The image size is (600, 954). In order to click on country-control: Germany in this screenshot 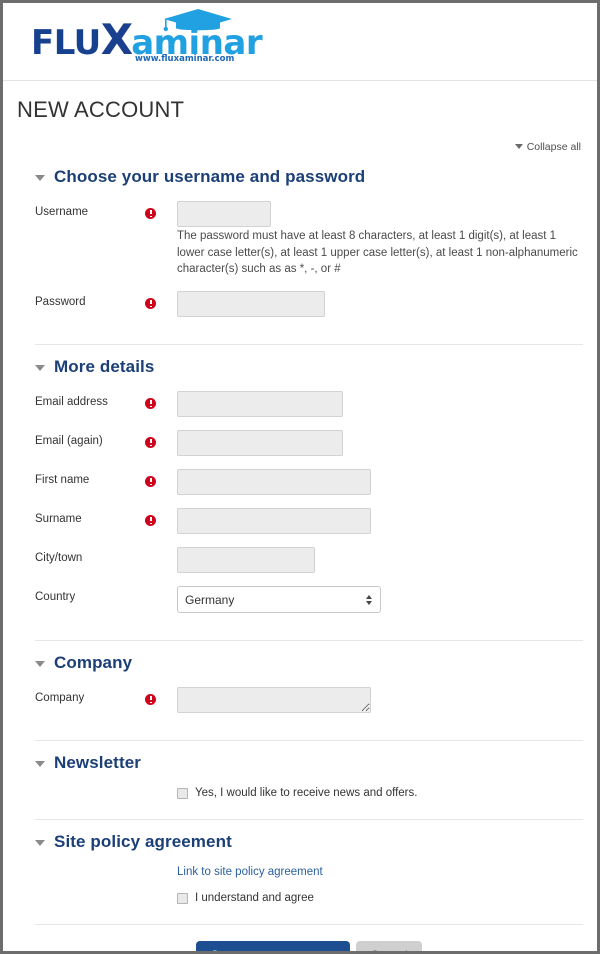, I will do `click(380, 600)`.